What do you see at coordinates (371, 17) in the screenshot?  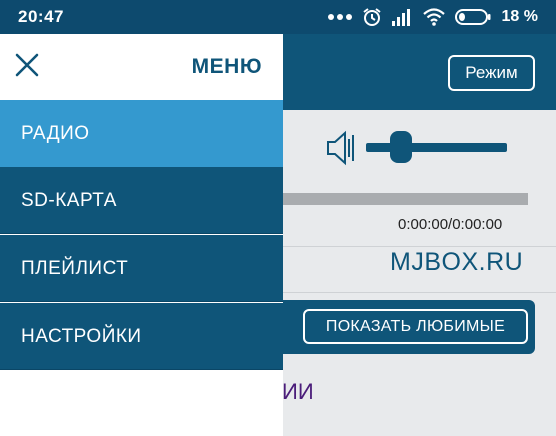 I see `alarm-icon` at bounding box center [371, 17].